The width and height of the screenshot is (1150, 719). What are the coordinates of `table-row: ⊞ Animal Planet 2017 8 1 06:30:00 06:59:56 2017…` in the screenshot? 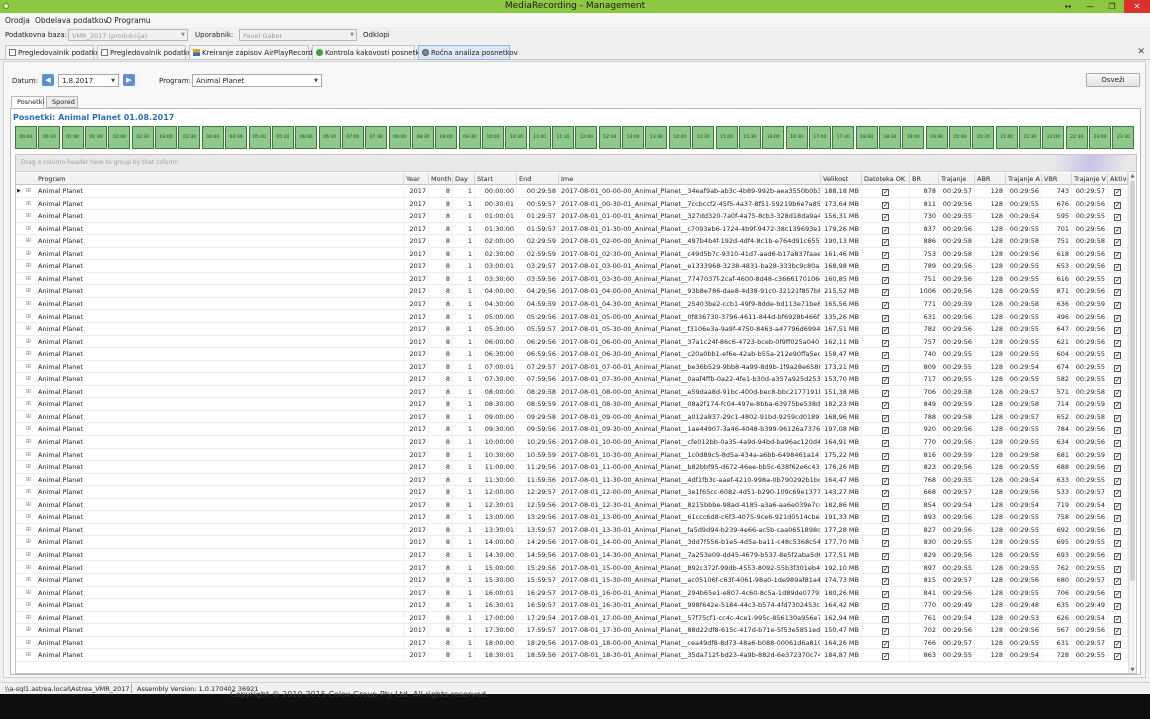 It's located at (572, 354).